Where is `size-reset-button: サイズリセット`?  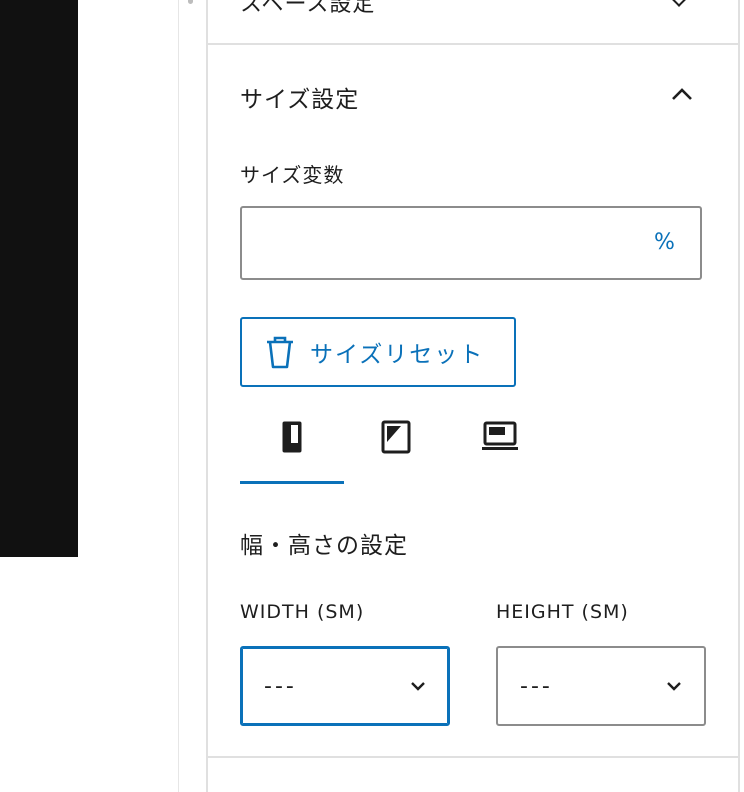
size-reset-button: サイズリセット is located at coordinates (378, 352).